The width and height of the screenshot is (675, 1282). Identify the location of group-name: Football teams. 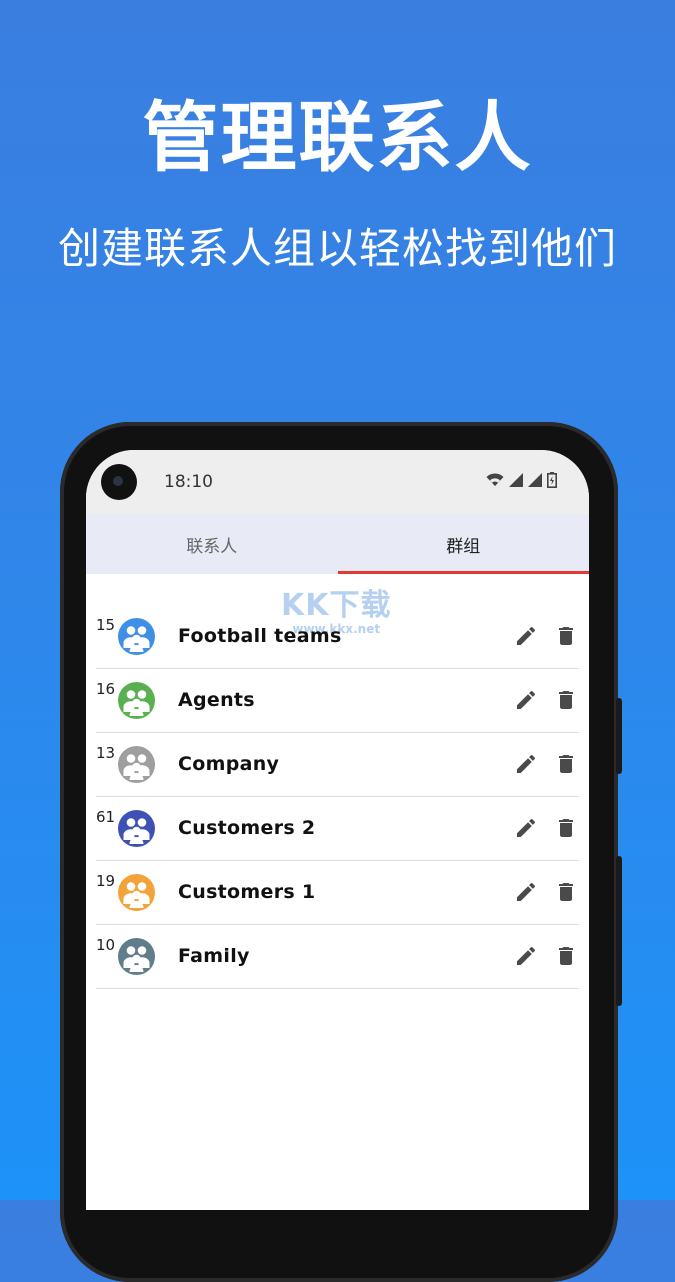
(260, 636).